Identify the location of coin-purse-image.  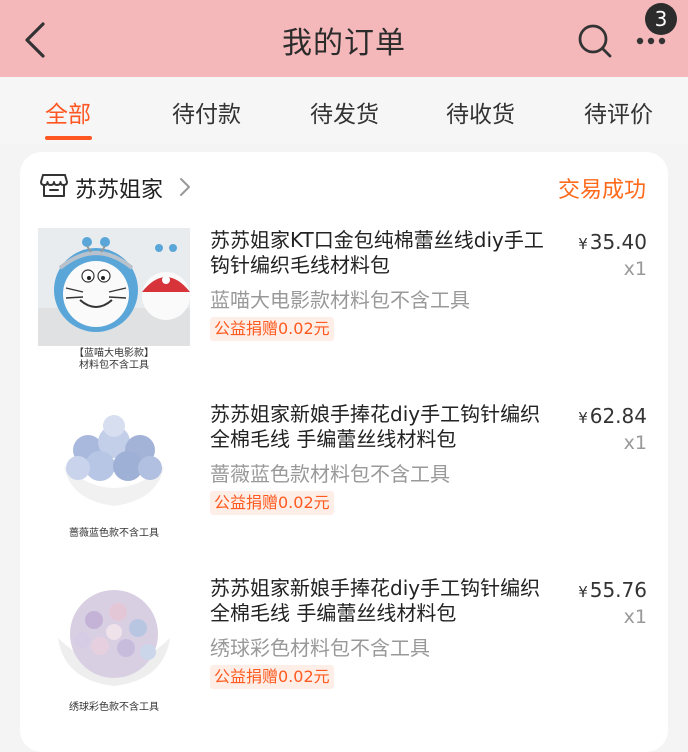
(114, 287).